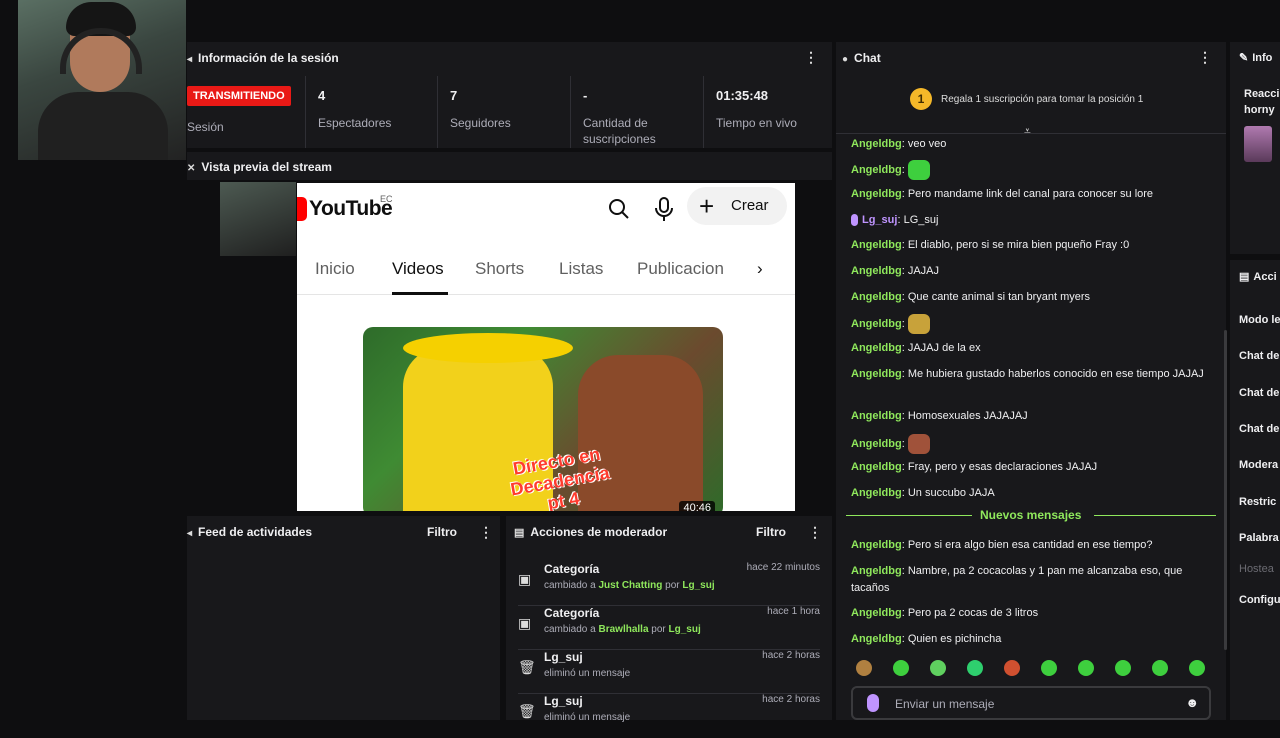 The width and height of the screenshot is (1280, 738). I want to click on chat-message: Lg_suj: LG_suj, so click(1031, 220).